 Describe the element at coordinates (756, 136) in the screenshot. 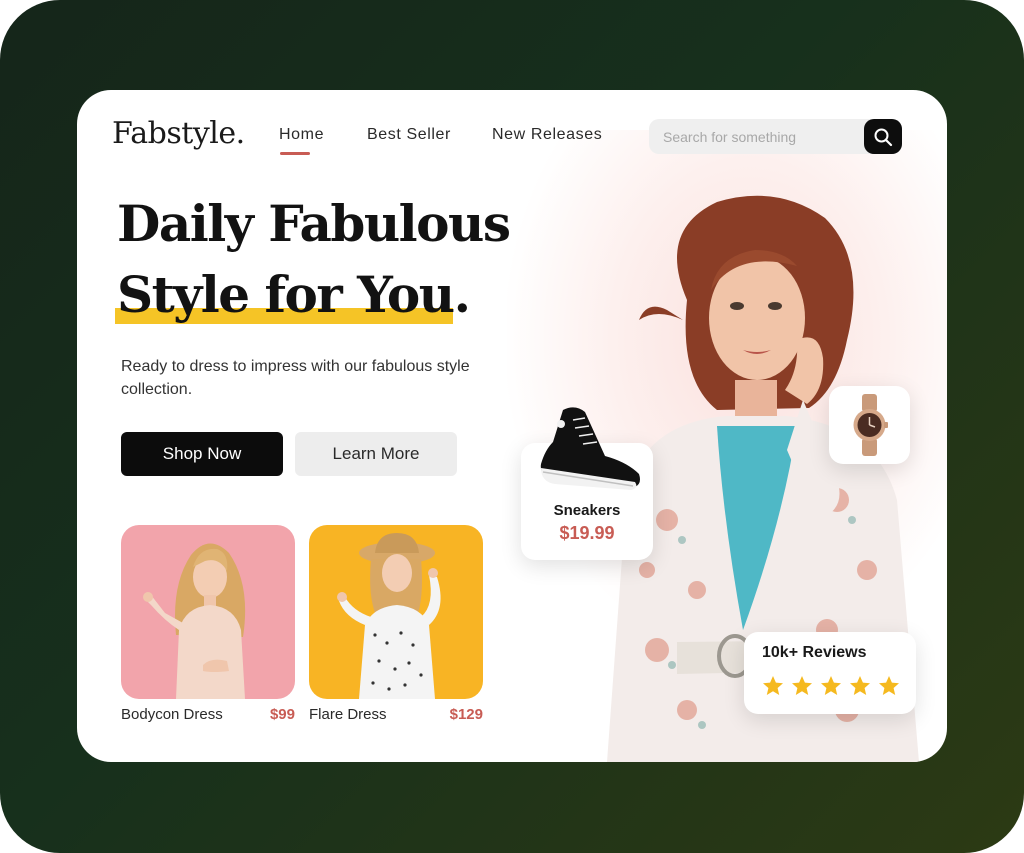

I see `search-input` at that location.